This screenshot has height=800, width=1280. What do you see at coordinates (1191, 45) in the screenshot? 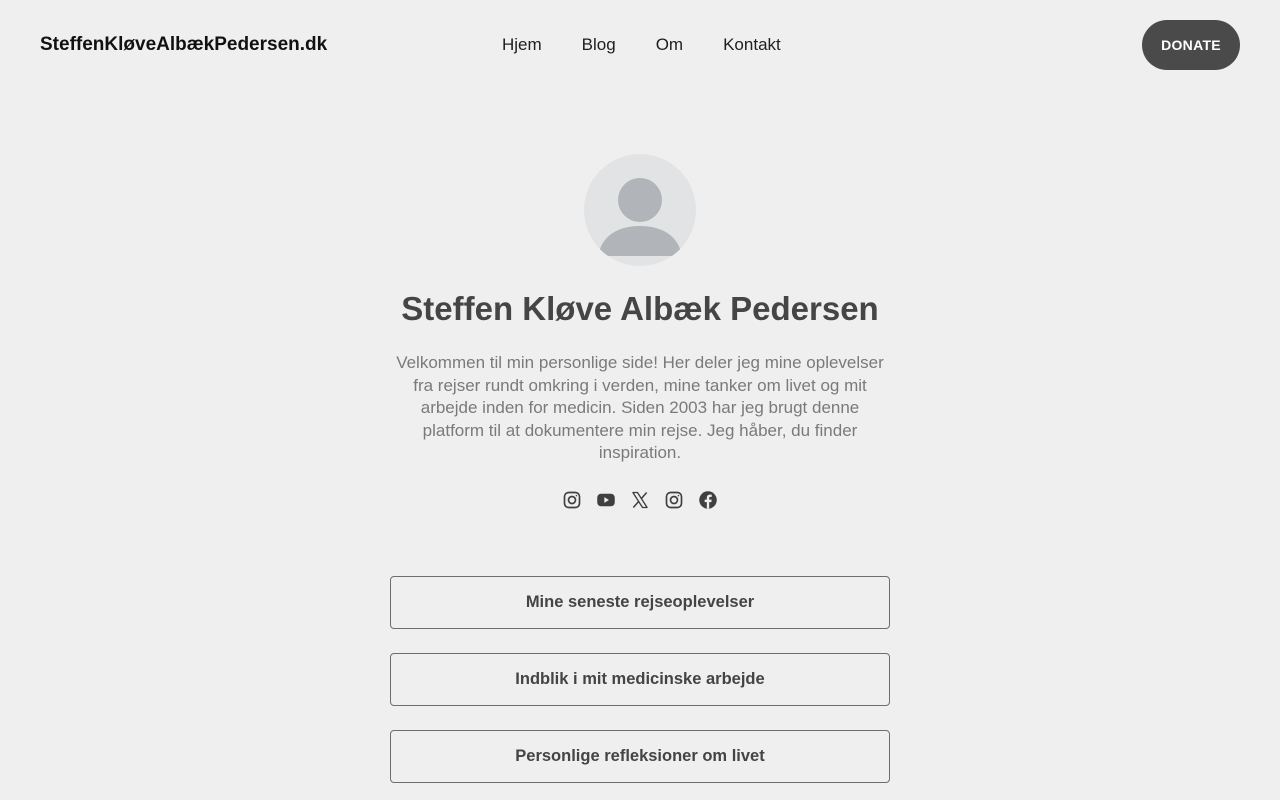
I see `donate-button: DONATE` at bounding box center [1191, 45].